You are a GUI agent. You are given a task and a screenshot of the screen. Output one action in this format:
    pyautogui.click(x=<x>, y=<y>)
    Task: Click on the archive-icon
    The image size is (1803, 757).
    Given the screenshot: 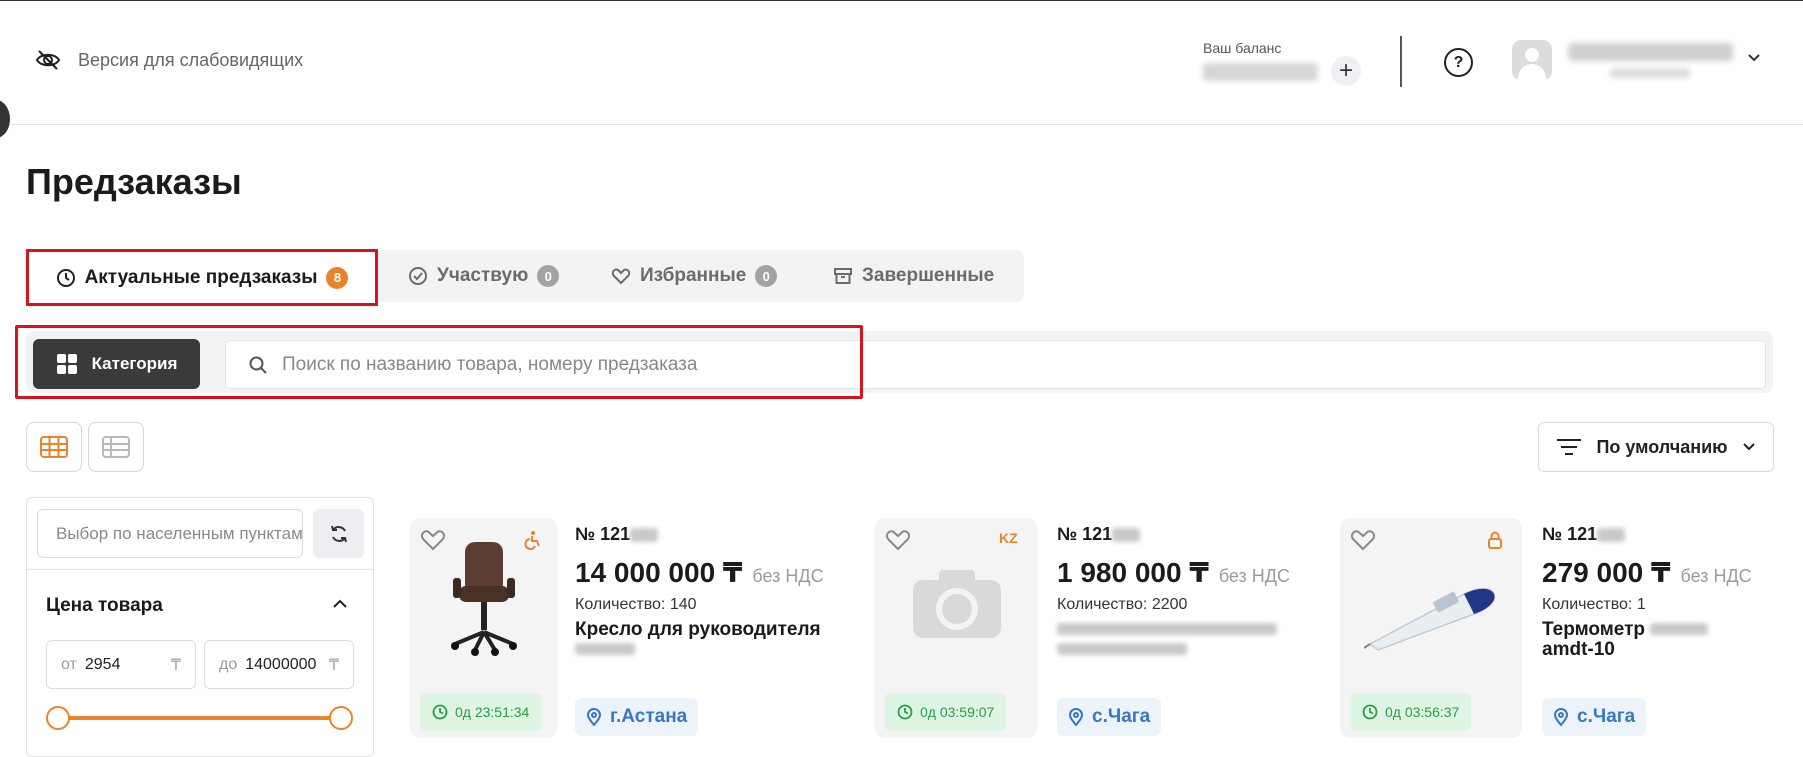 What is the action you would take?
    pyautogui.click(x=843, y=276)
    